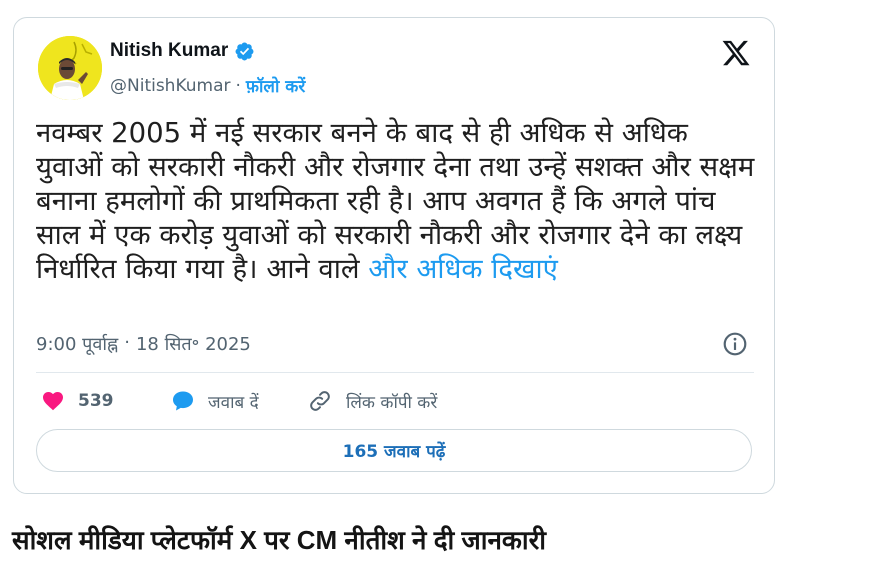 This screenshot has width=870, height=571. What do you see at coordinates (394, 450) in the screenshot?
I see `read-replies-button: 165 जवाब पढ़ें` at bounding box center [394, 450].